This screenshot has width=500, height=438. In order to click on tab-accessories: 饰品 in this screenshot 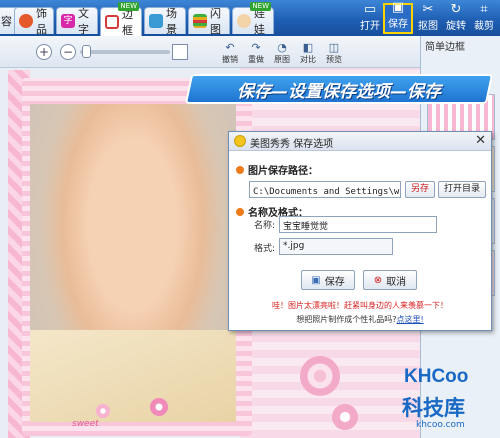, I will do `click(34, 21)`.